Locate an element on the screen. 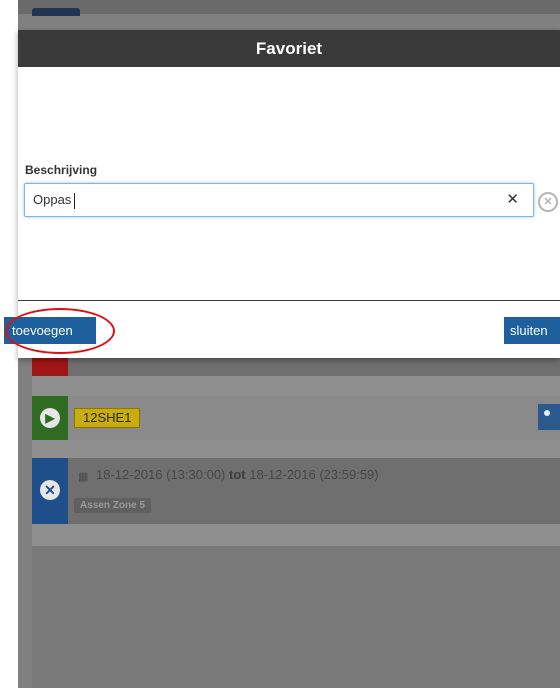  background-tab is located at coordinates (56, 12).